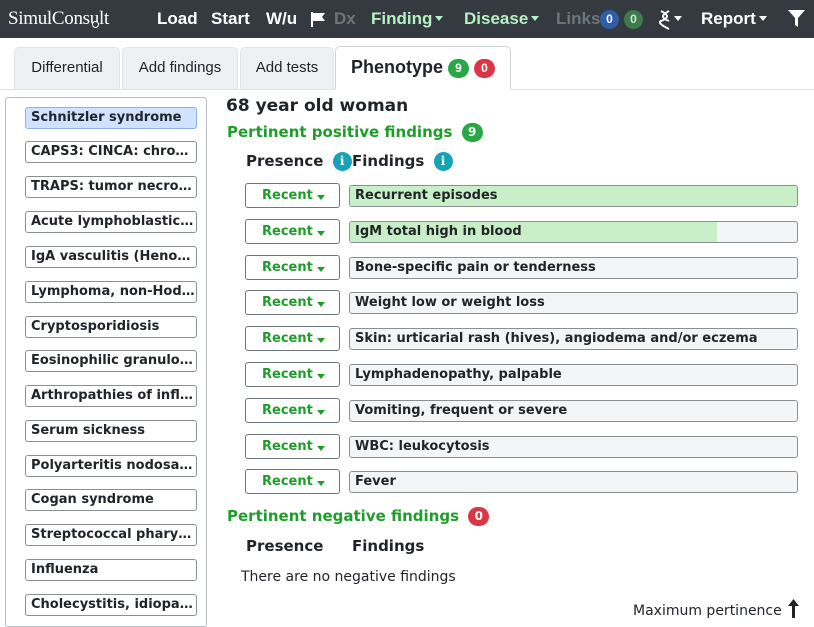 The image size is (814, 627). I want to click on finding-label: Lymphadenopathy, palpable, so click(458, 374).